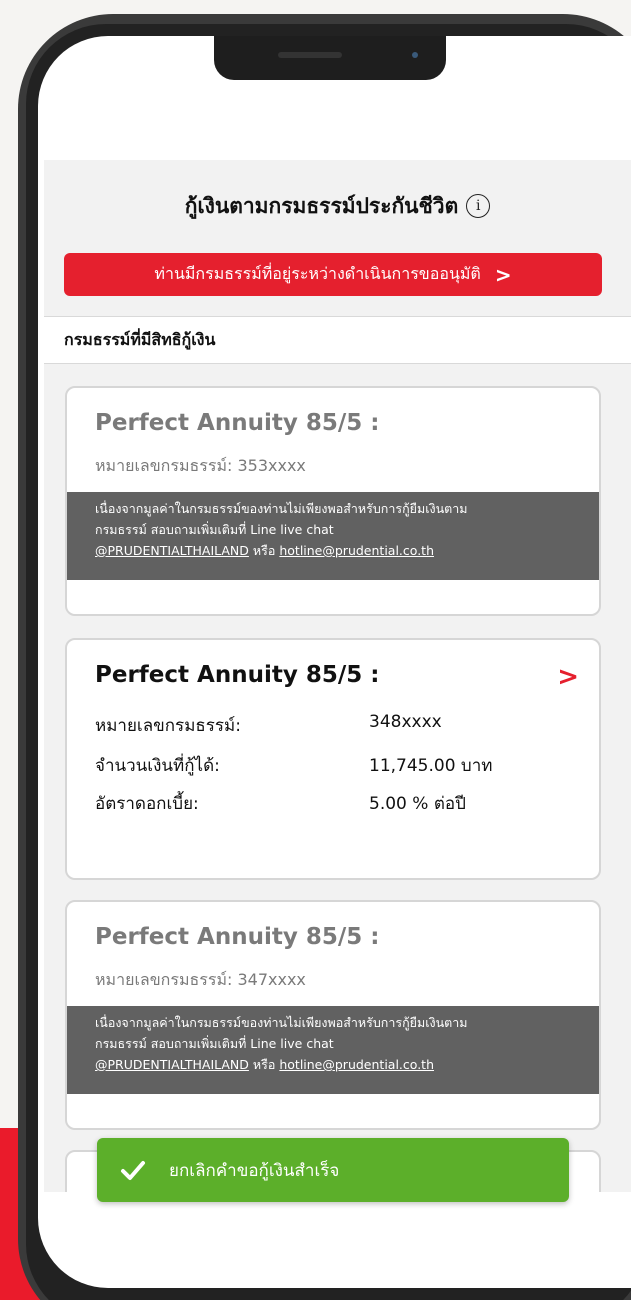 Image resolution: width=631 pixels, height=1300 pixels. I want to click on loan-amount-label: จำนวนเงินที่กู้ได้:, so click(157, 766).